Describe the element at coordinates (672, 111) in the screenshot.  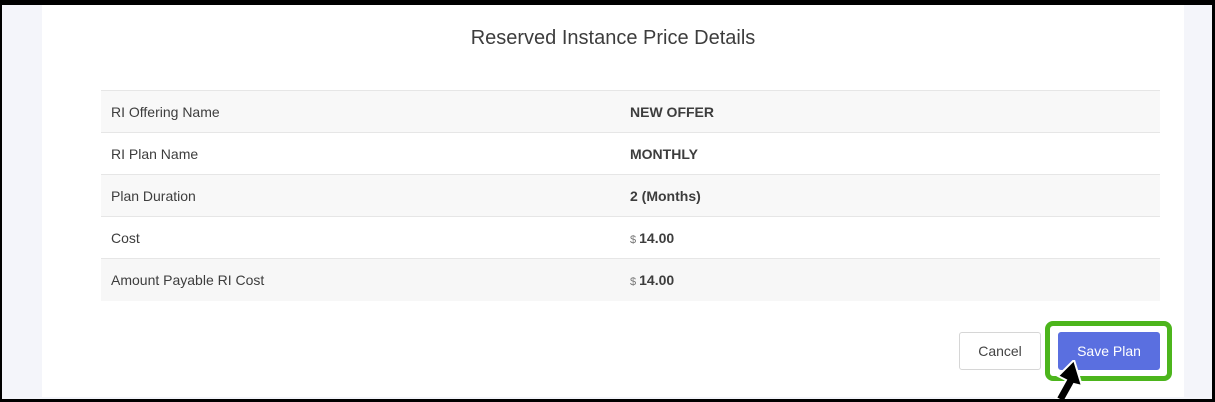
I see `row-value: NEW OFFER` at that location.